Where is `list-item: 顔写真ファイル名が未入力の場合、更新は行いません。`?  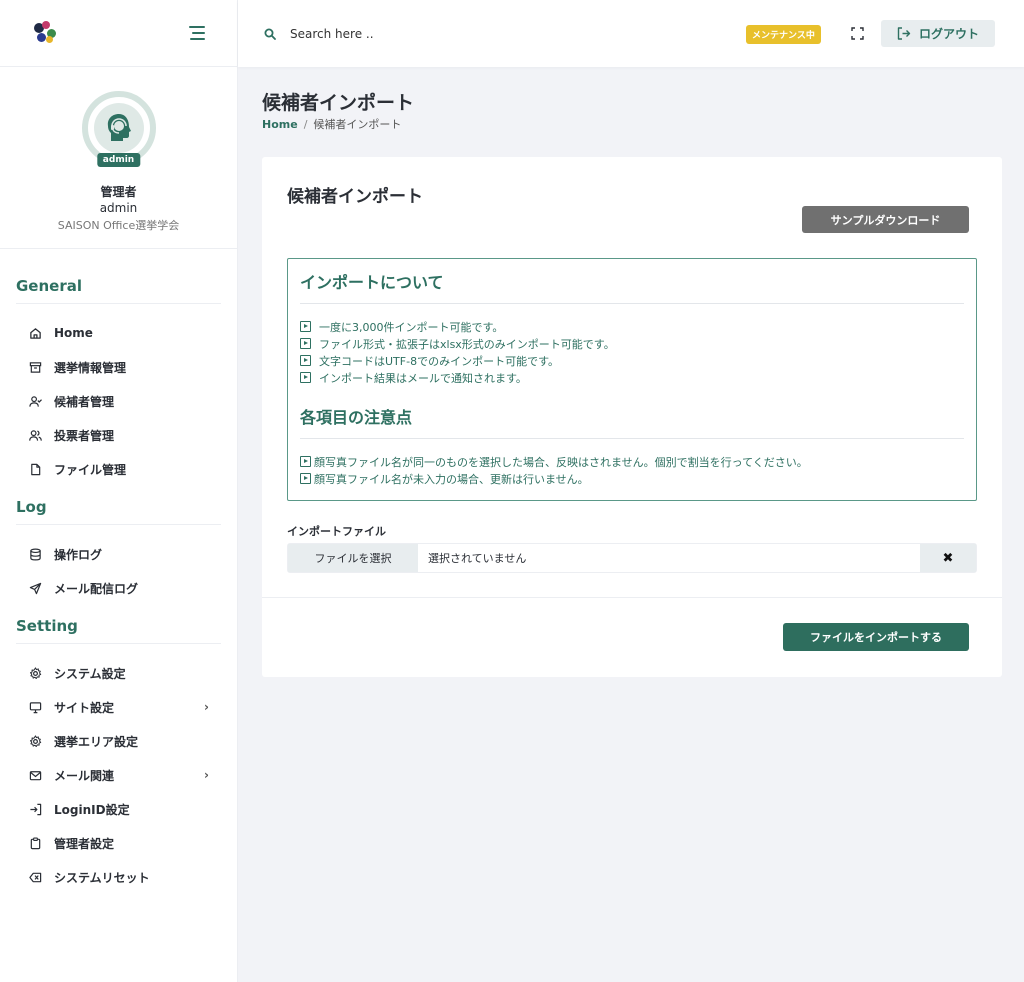 list-item: 顔写真ファイル名が未入力の場合、更新は行いません。 is located at coordinates (632, 478).